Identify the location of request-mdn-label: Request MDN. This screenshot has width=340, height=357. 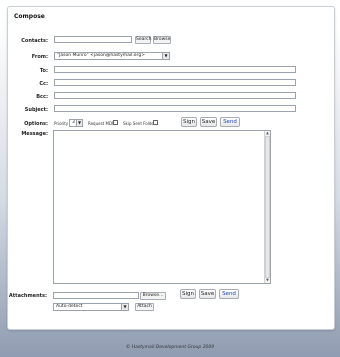
(102, 123).